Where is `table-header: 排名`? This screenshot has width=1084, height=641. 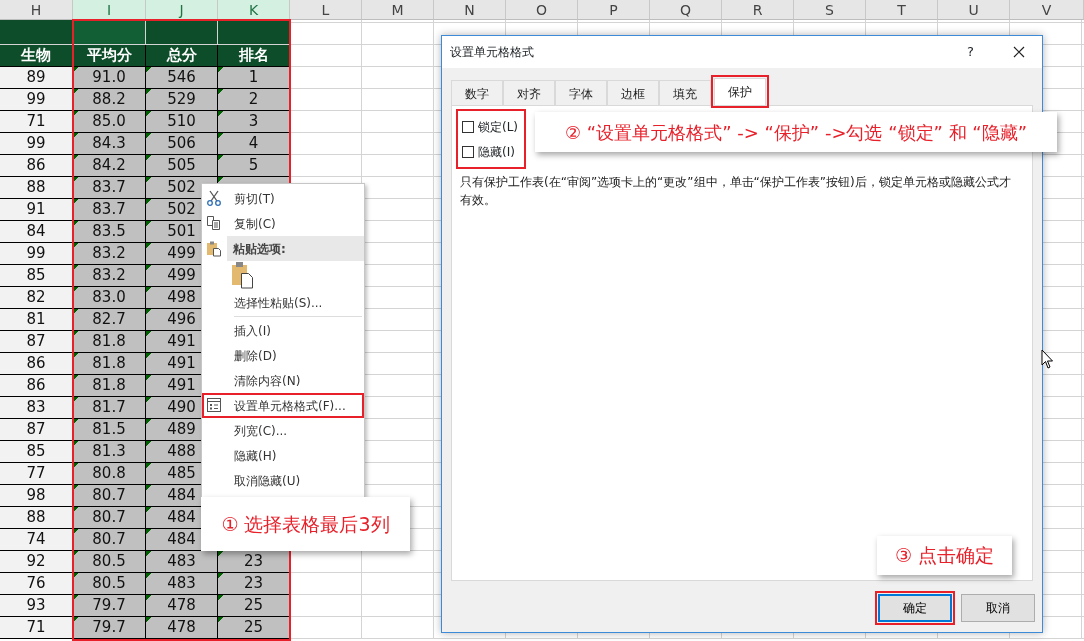
table-header: 排名 is located at coordinates (254, 56).